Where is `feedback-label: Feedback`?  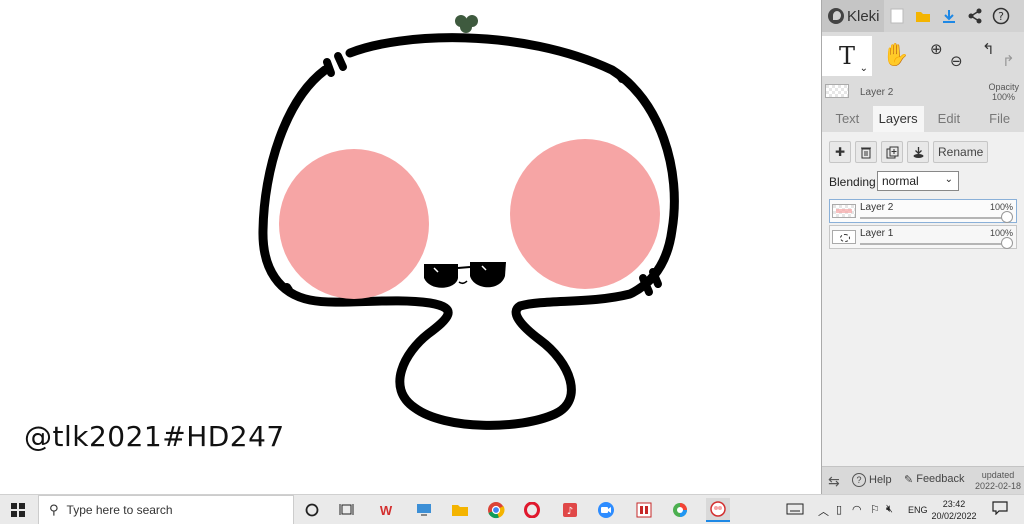
feedback-label: Feedback is located at coordinates (940, 479).